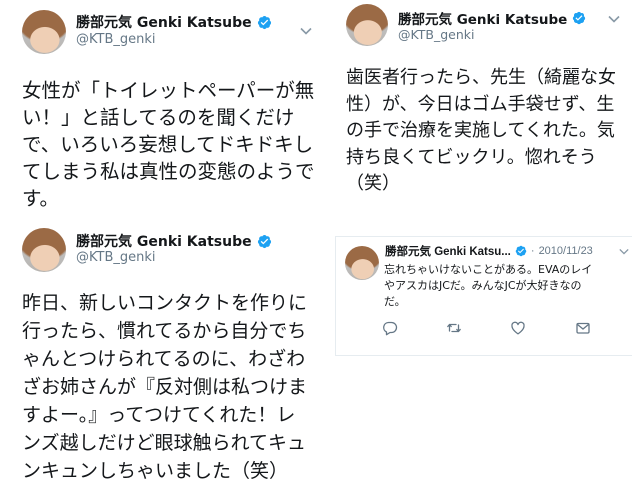 Image resolution: width=632 pixels, height=485 pixels. What do you see at coordinates (395, 301) in the screenshot?
I see `tweet-text-line: だ。` at bounding box center [395, 301].